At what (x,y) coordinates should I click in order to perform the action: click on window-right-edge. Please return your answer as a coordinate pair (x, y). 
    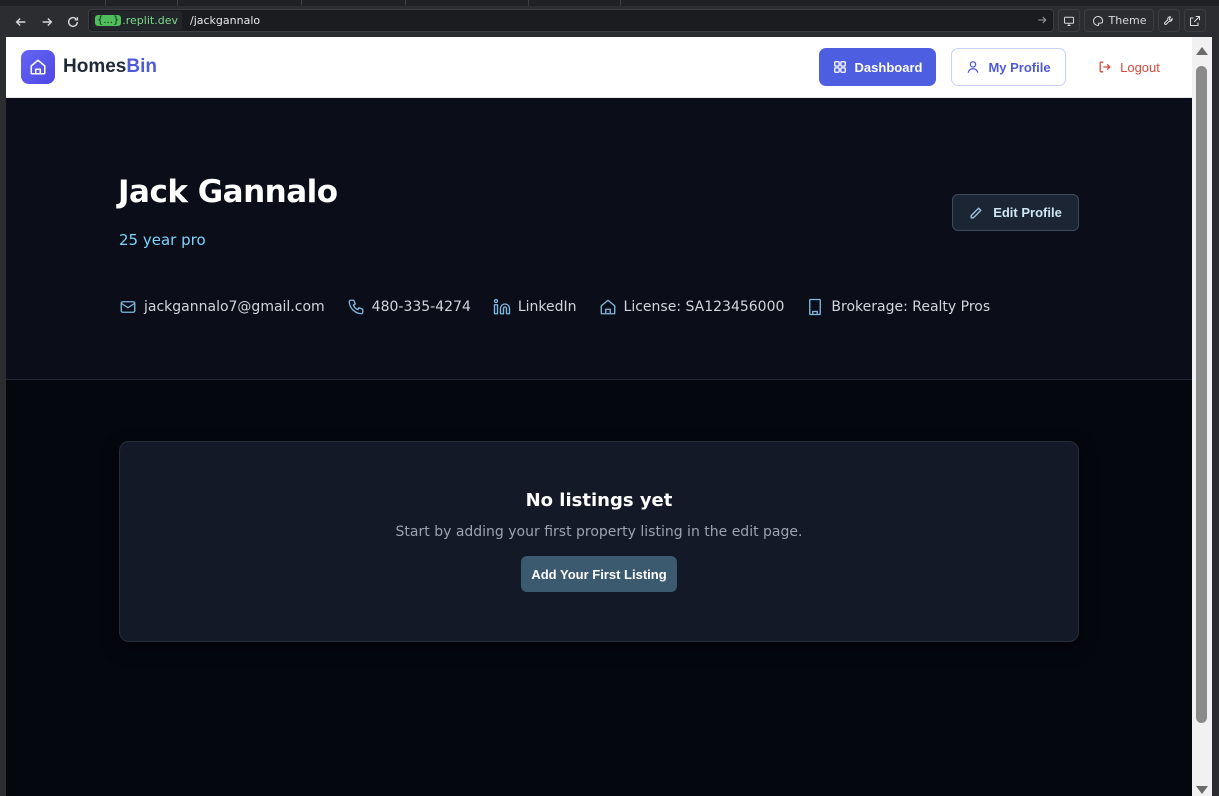
    Looking at the image, I should click on (1215, 416).